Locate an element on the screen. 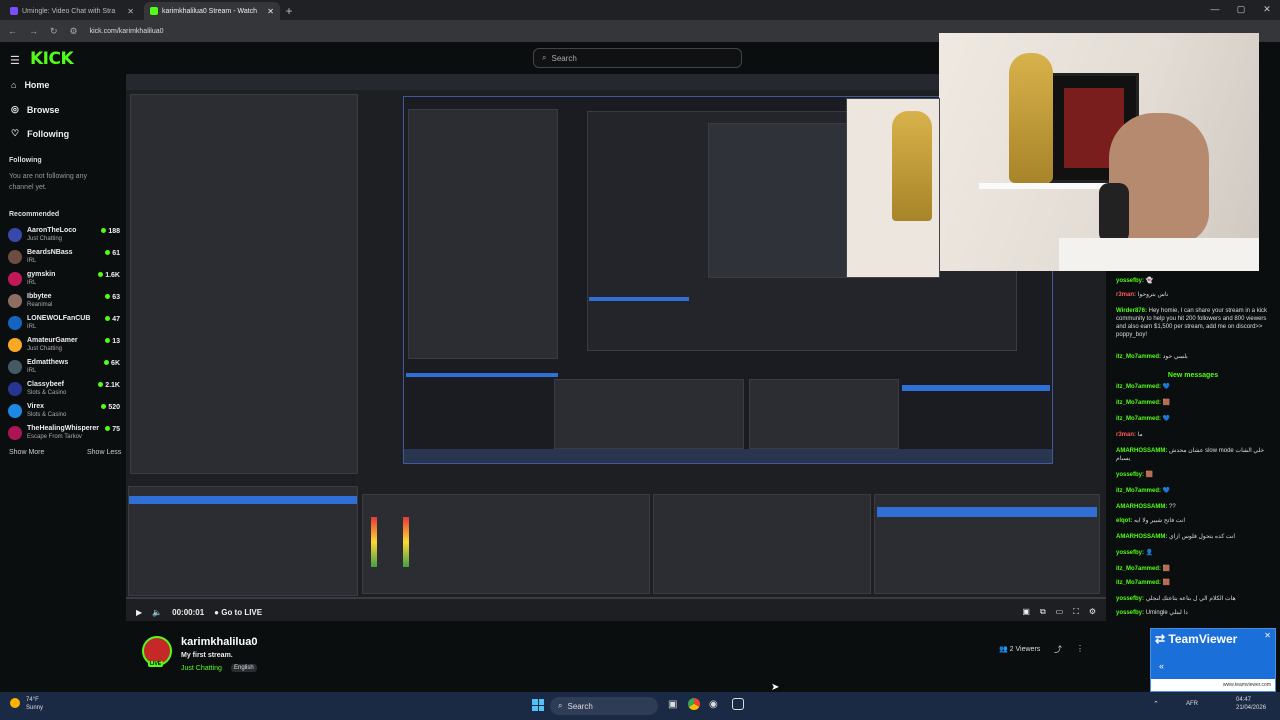 The image size is (1280, 720). forward-icon: → is located at coordinates (33, 31).